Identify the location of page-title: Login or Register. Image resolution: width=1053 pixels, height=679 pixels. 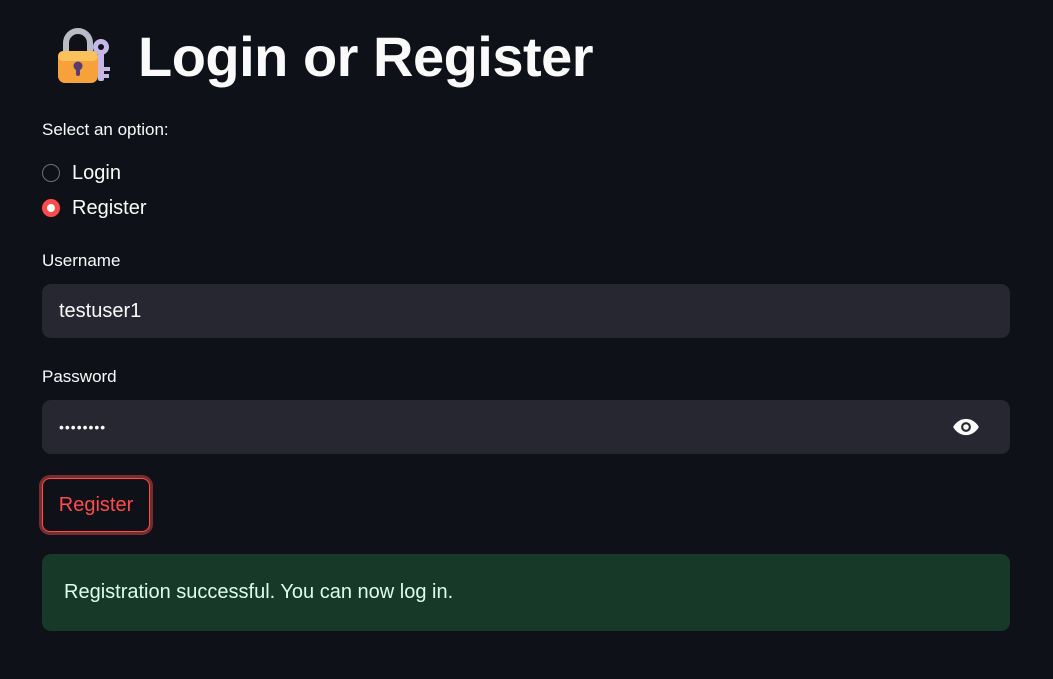
(366, 56).